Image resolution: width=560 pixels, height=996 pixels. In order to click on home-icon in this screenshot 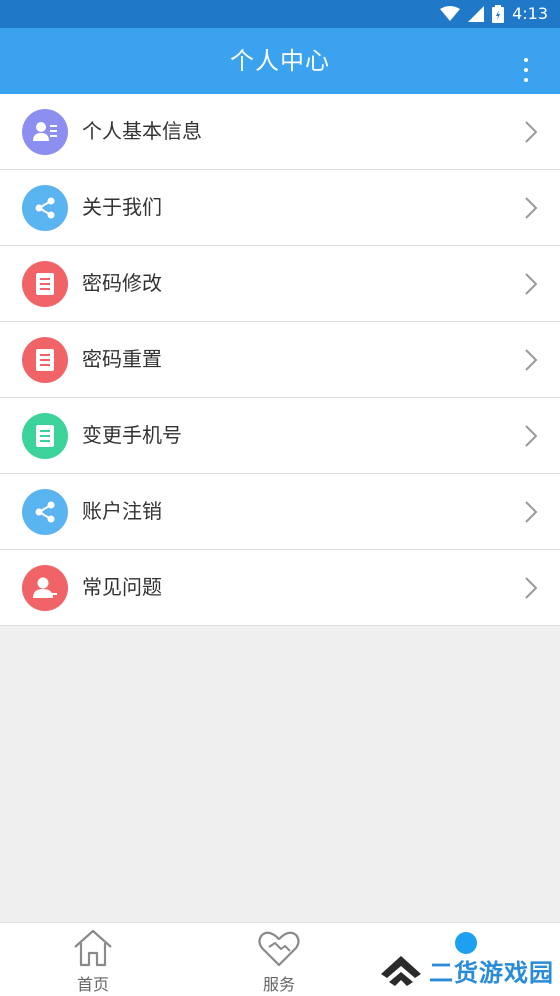, I will do `click(93, 948)`.